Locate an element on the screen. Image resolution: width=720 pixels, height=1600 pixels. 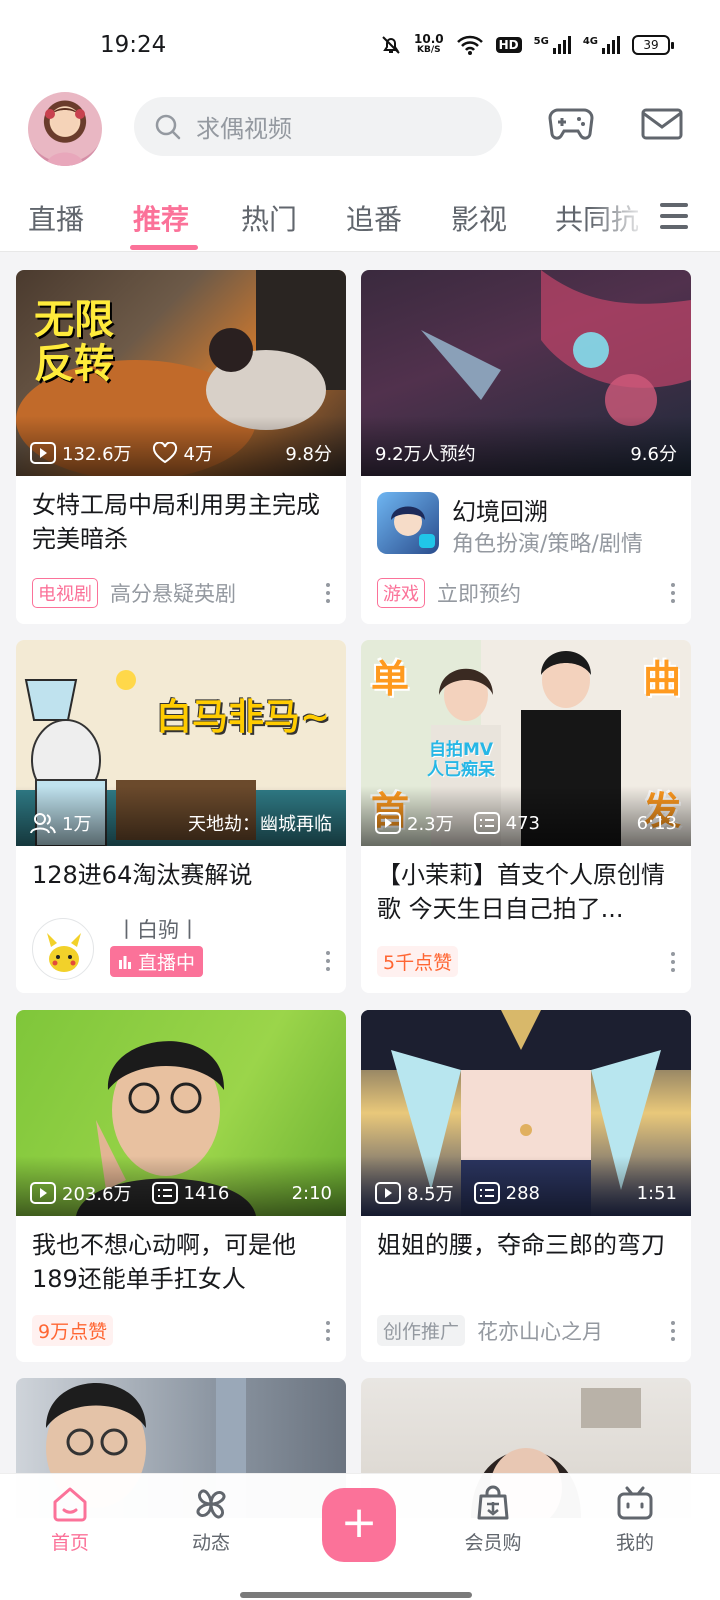
nav-mine: 我的 is located at coordinates (635, 1519).